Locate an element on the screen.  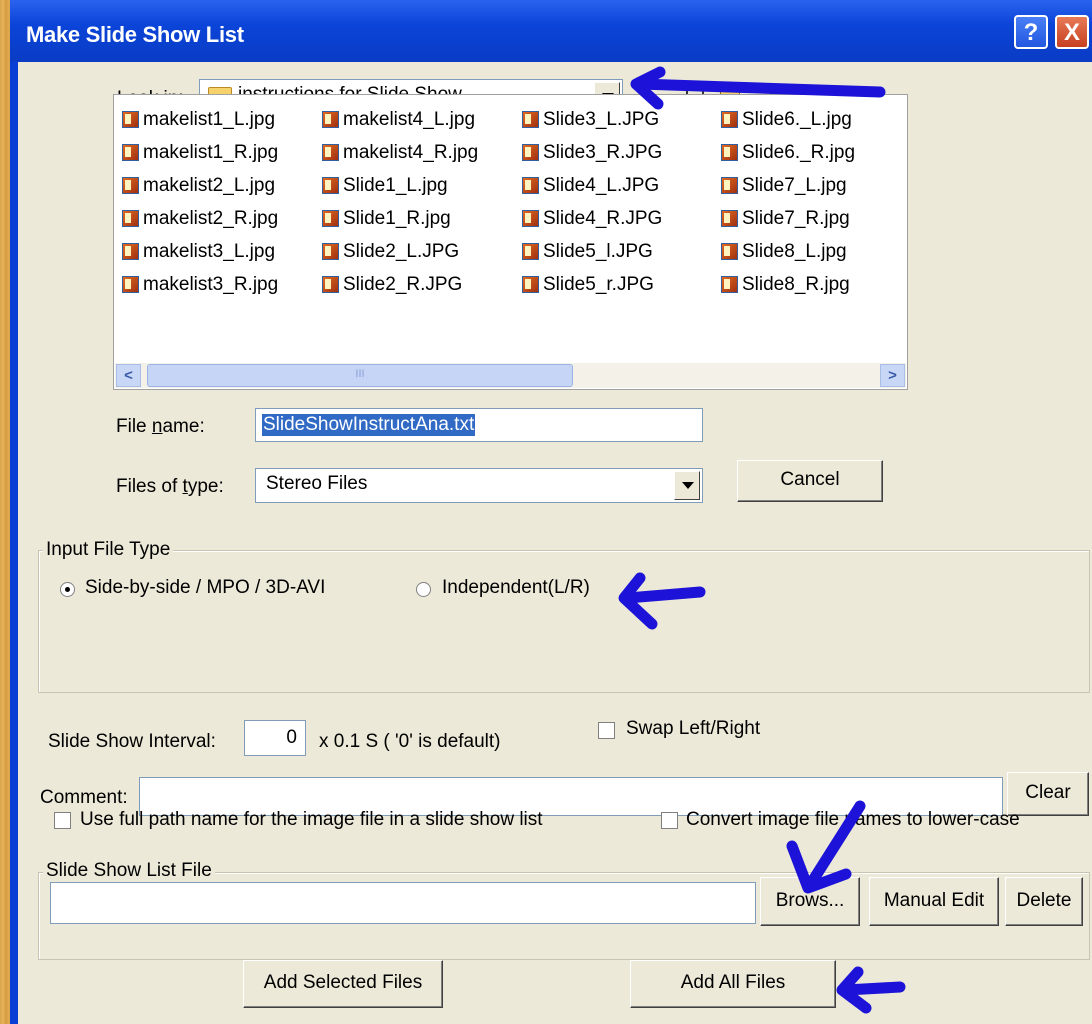
annotation-arrow-add-all is located at coordinates (871, 990).